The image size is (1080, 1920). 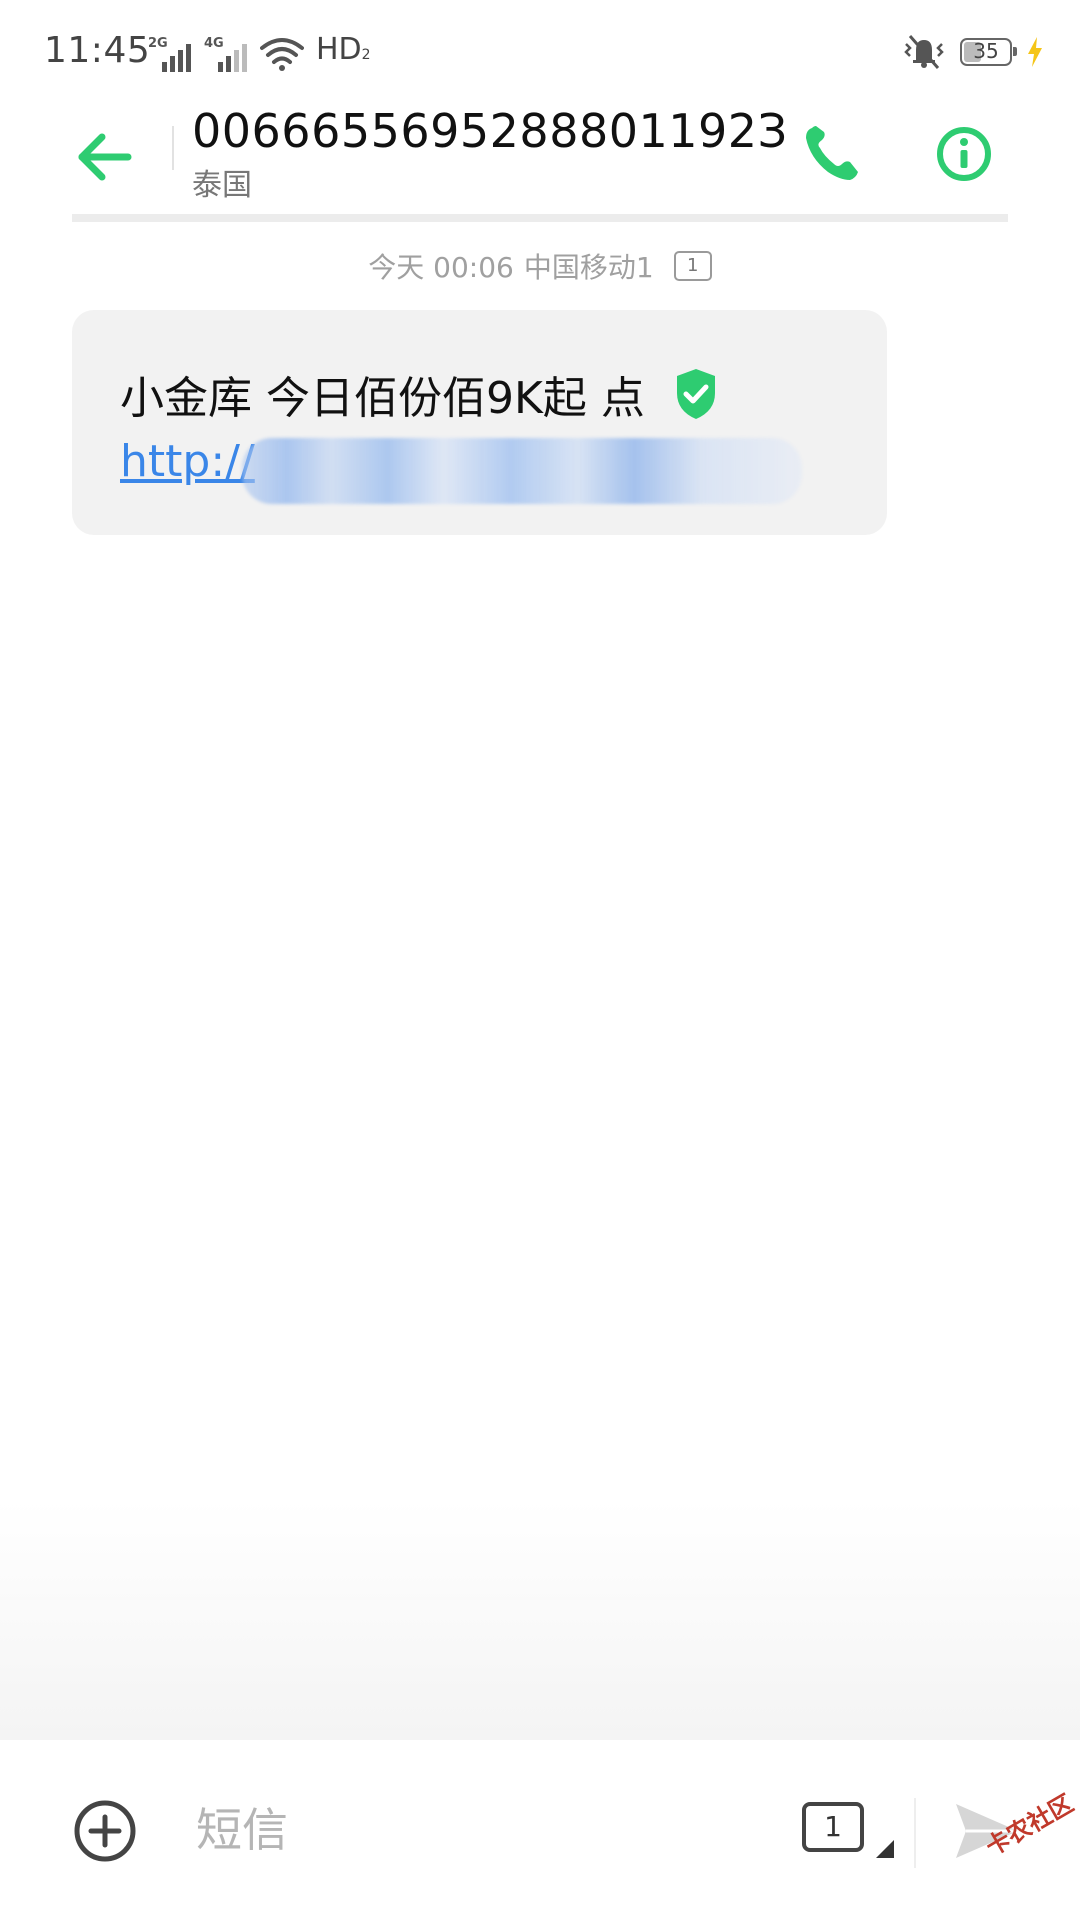 What do you see at coordinates (97, 50) in the screenshot?
I see `status-time: 11:45` at bounding box center [97, 50].